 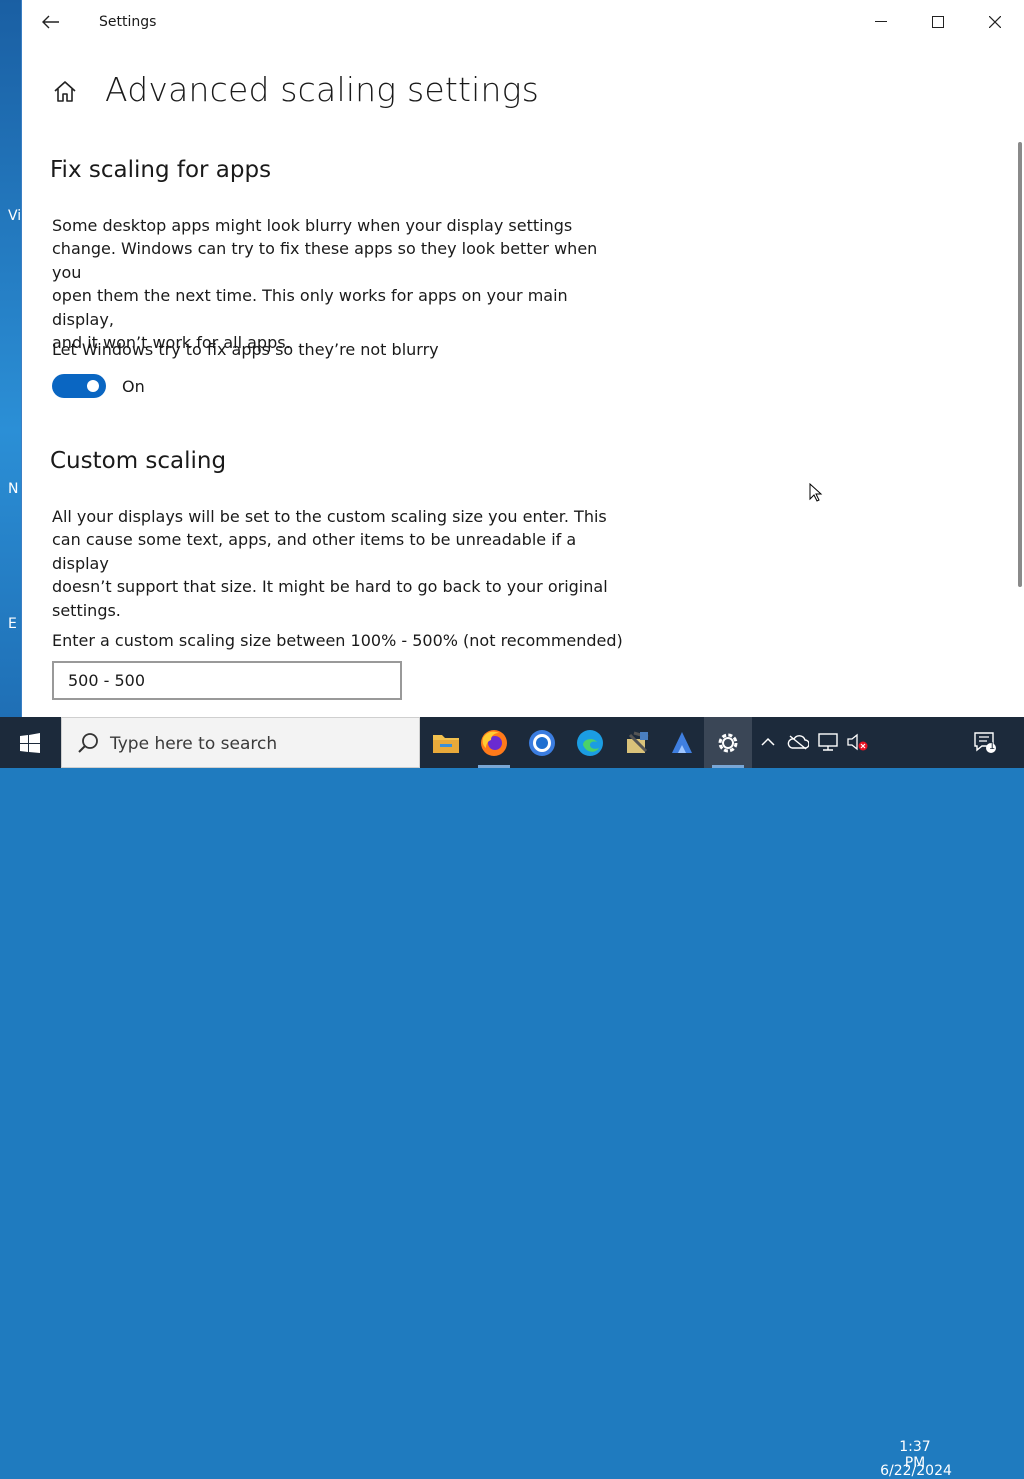 What do you see at coordinates (79, 386) in the screenshot?
I see `fix-apps-toggle` at bounding box center [79, 386].